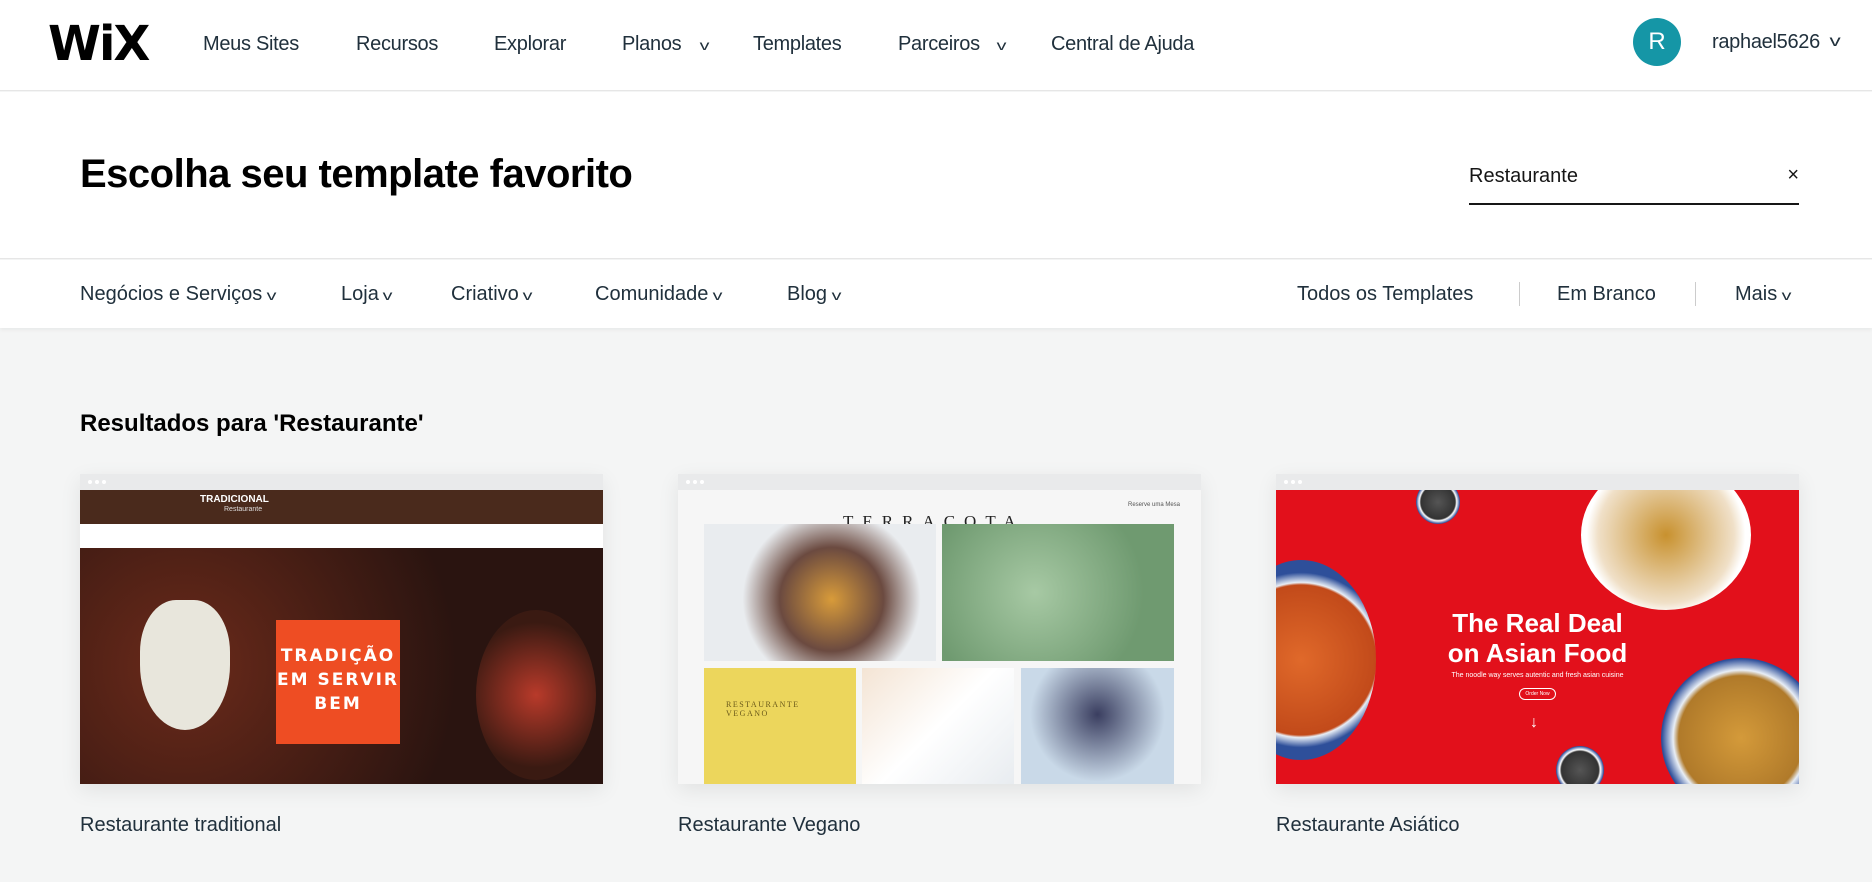 This screenshot has width=1872, height=882. What do you see at coordinates (1534, 722) in the screenshot?
I see `arrow-down-icon: ↓` at bounding box center [1534, 722].